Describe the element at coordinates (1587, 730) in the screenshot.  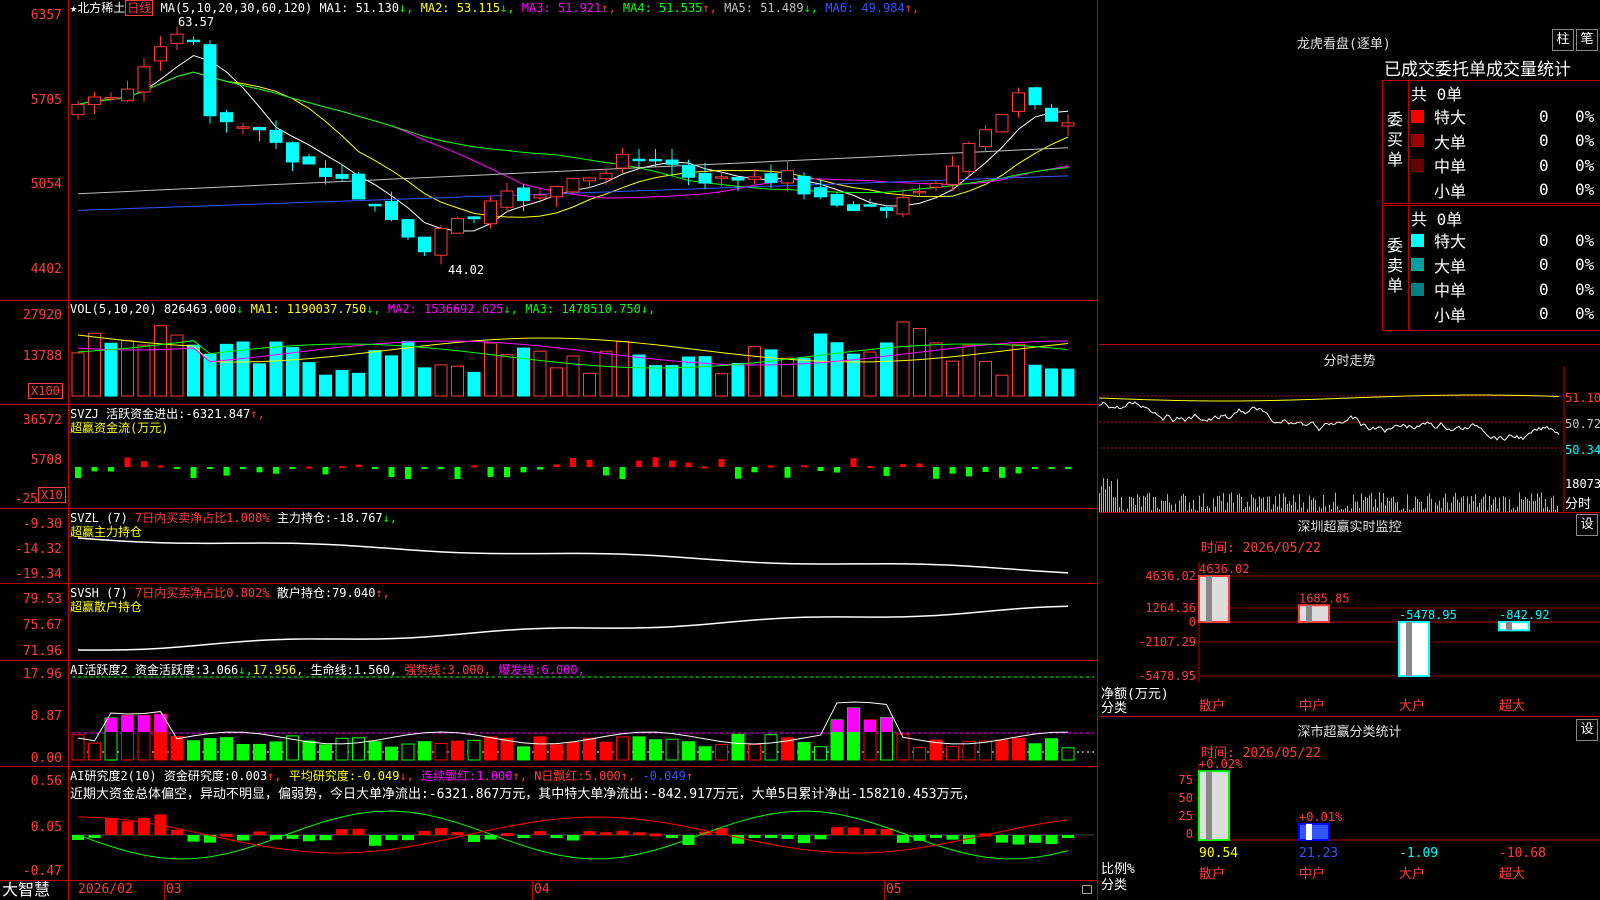
I see `classify-settings-button: 设` at that location.